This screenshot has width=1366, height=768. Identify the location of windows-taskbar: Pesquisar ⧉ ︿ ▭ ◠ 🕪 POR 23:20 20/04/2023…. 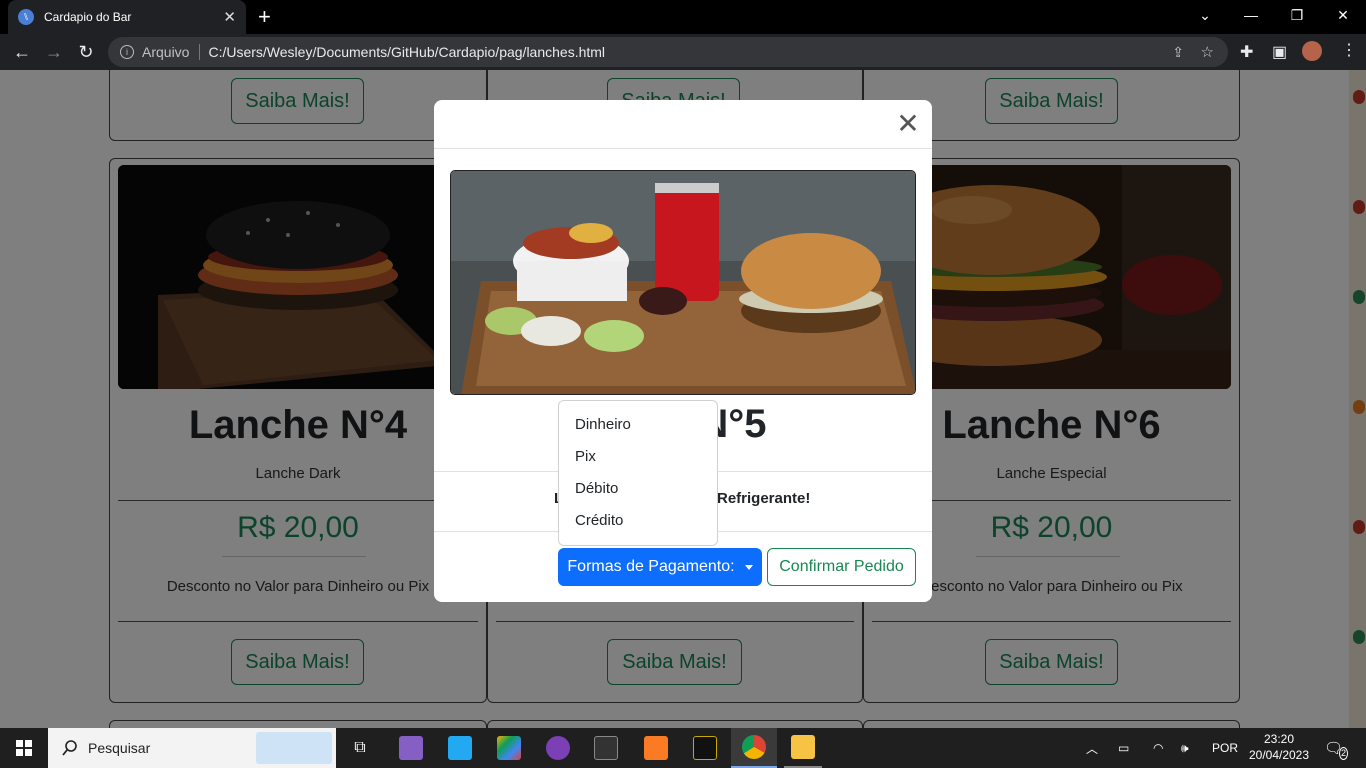
(683, 748).